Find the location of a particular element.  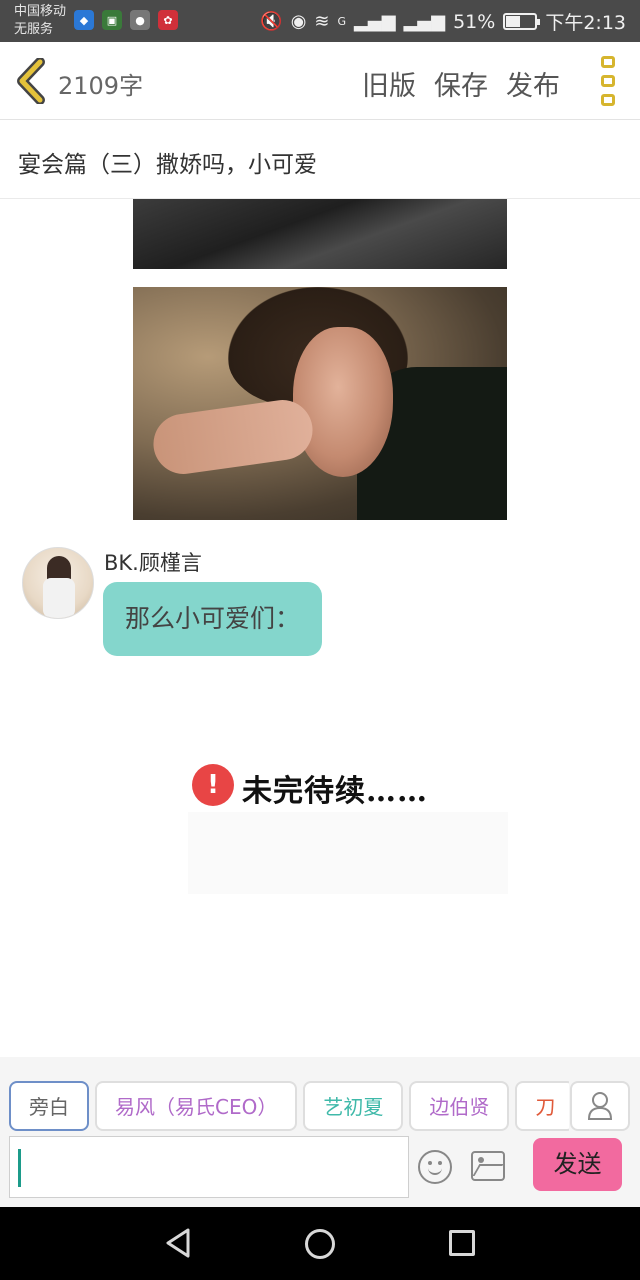

editor-toolbar: 2109字 旧版 保存 发布 is located at coordinates (320, 81).